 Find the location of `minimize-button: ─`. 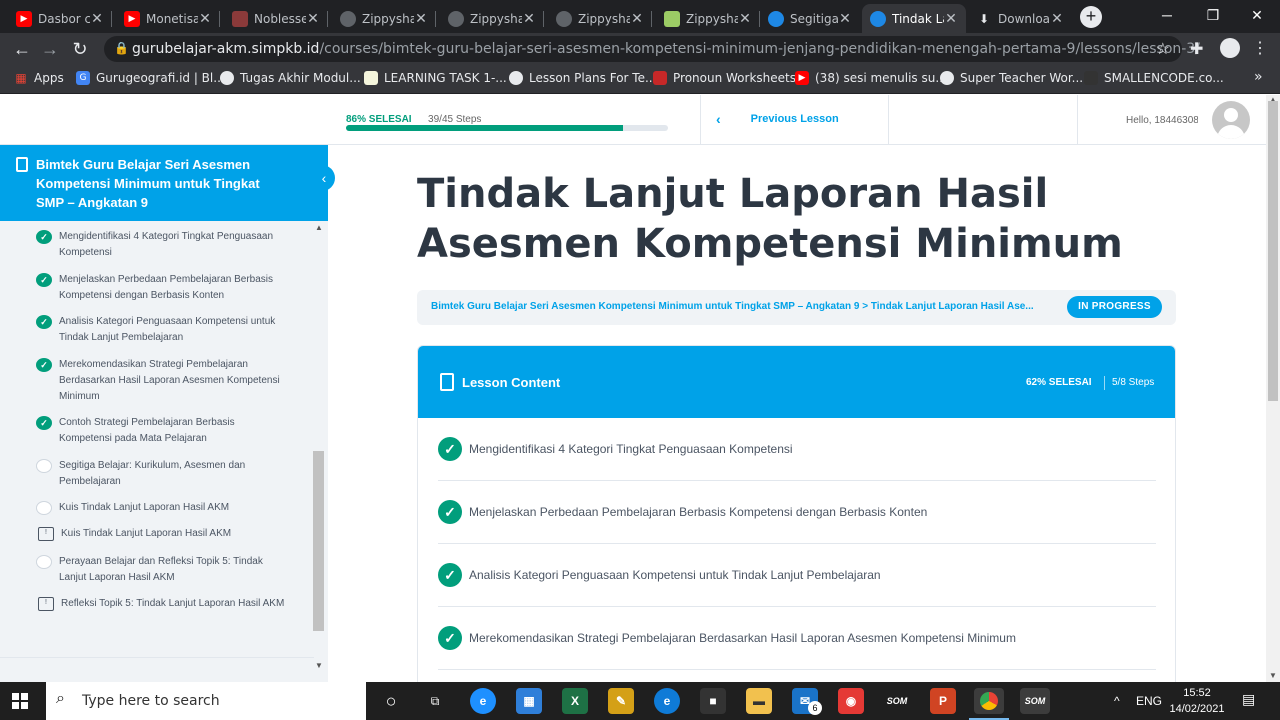

minimize-button: ─ is located at coordinates (1167, 15).